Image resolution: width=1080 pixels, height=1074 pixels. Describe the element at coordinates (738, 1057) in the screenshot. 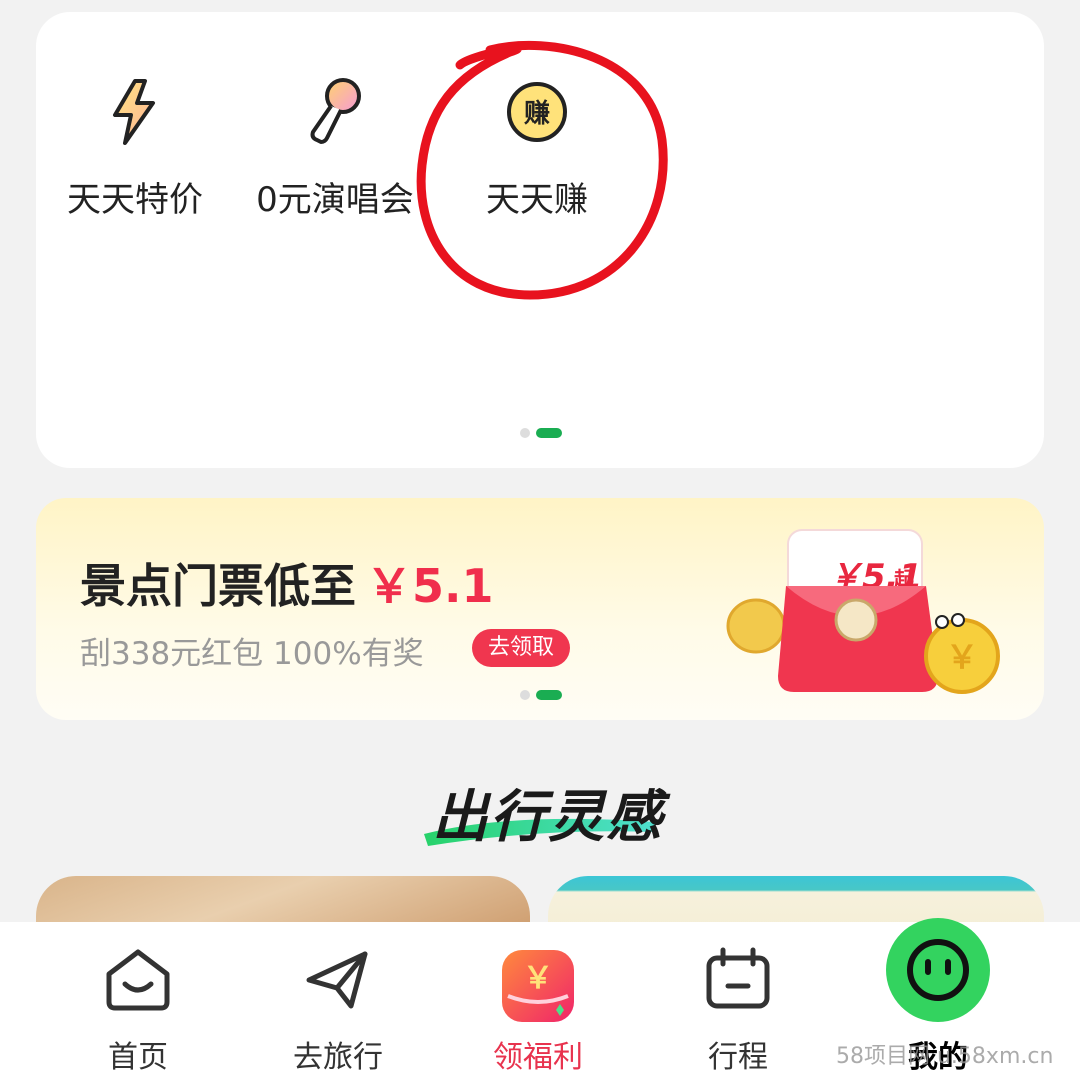

I see `tab-label: 行程` at that location.